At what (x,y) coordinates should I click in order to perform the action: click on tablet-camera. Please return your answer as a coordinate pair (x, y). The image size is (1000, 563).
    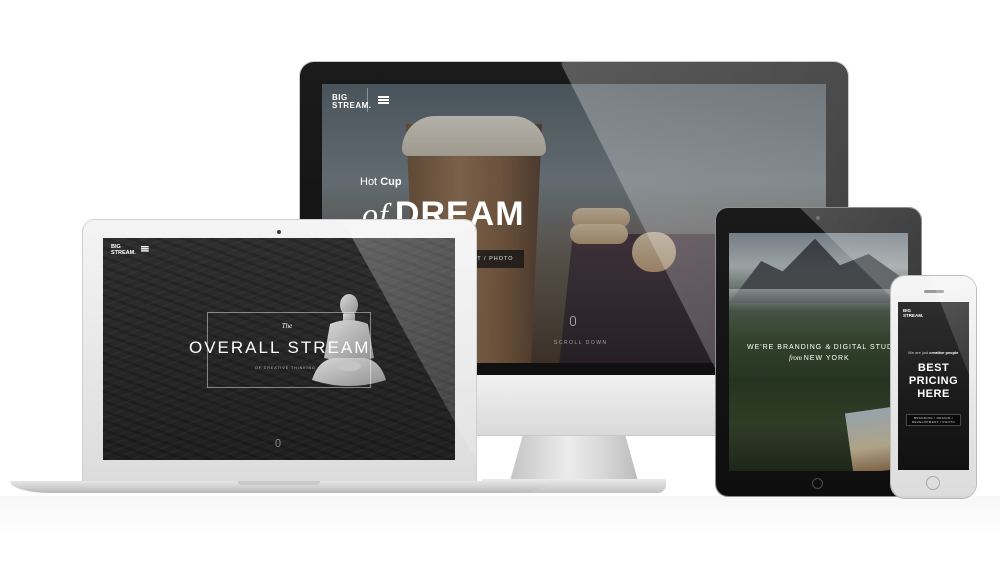
    Looking at the image, I should click on (818, 218).